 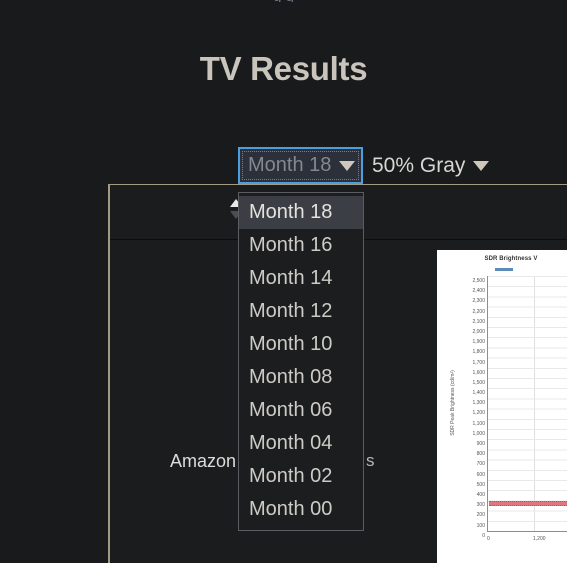 I want to click on chart-y-tick: 500, so click(x=480, y=484).